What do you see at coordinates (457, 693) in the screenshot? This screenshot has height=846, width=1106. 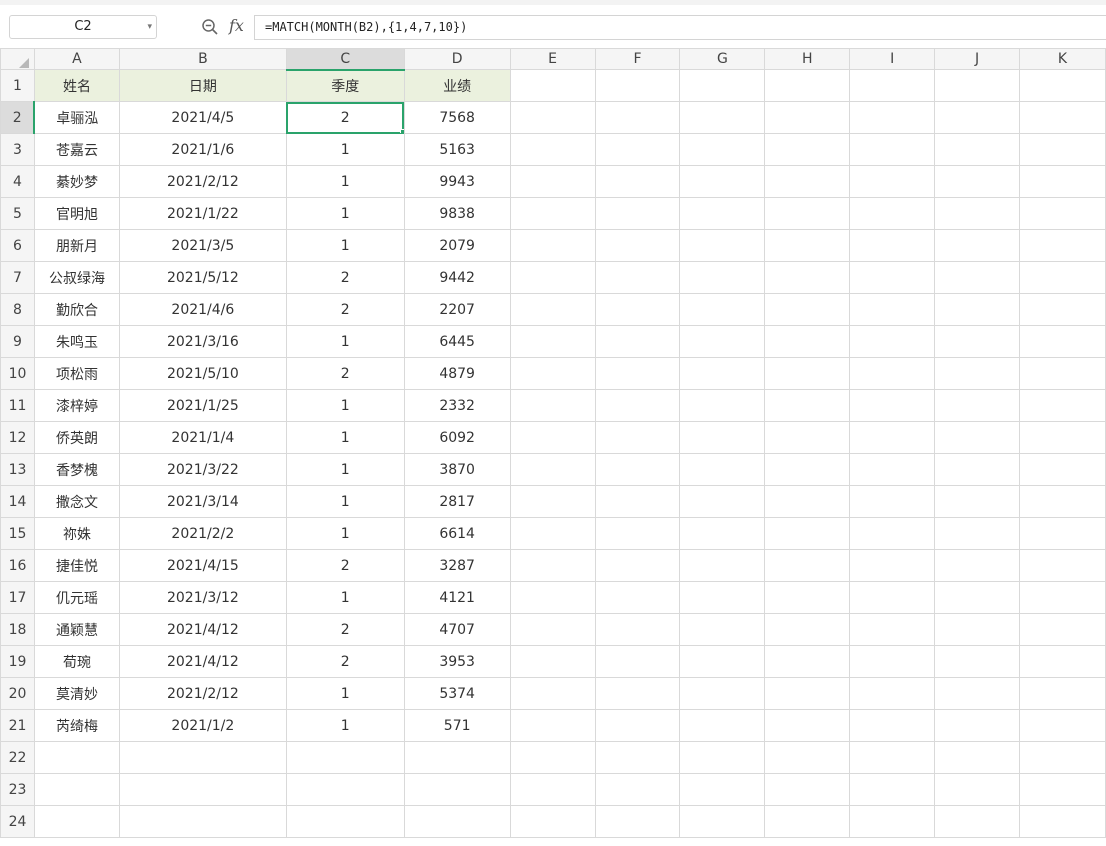 I see `cell-d20: 5374` at bounding box center [457, 693].